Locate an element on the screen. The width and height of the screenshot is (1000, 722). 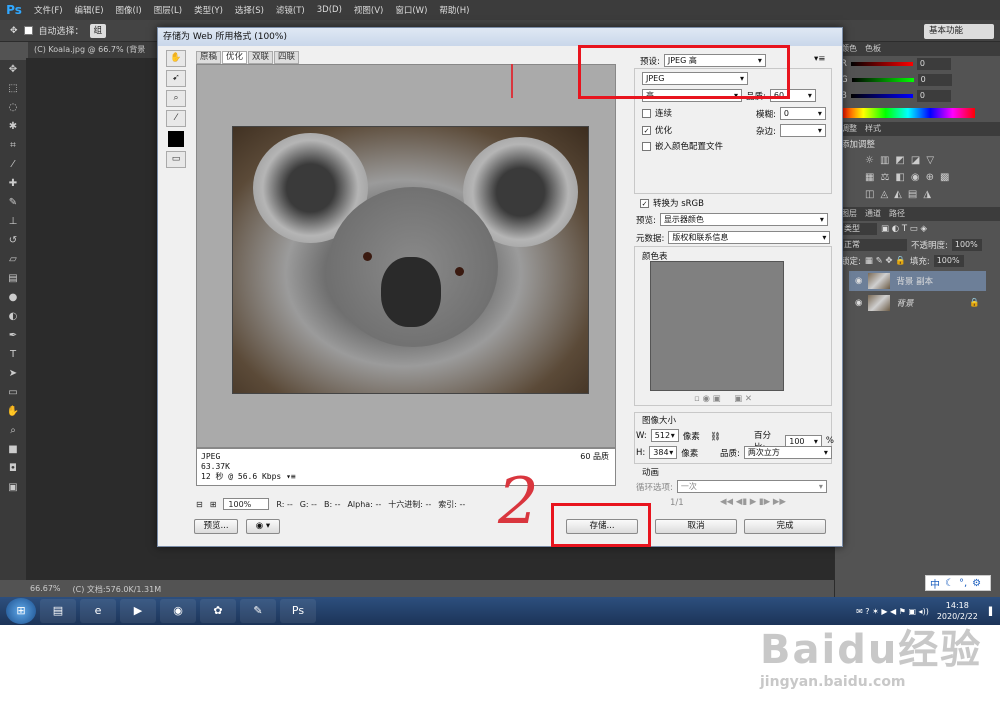
tab-styles: 样式 is located at coordinates (873, 129).